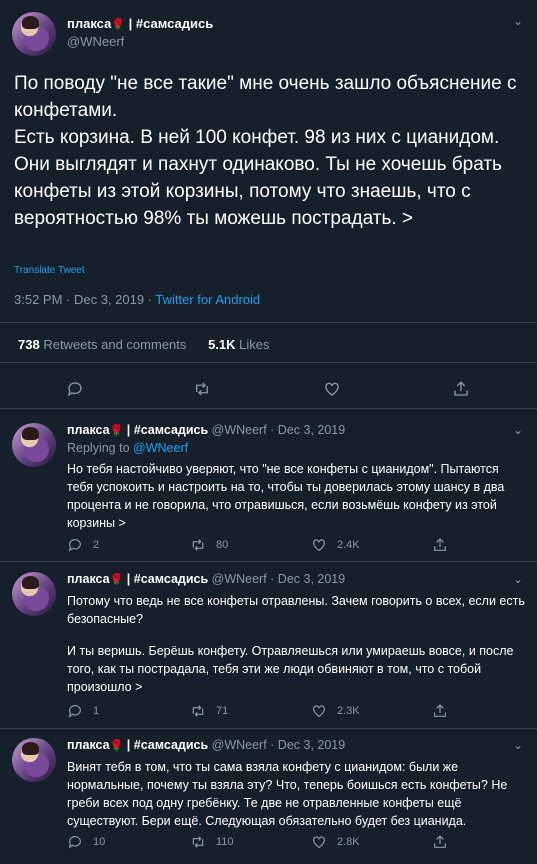 The height and width of the screenshot is (864, 537). Describe the element at coordinates (222, 711) in the screenshot. I see `retweet-count: 71` at that location.